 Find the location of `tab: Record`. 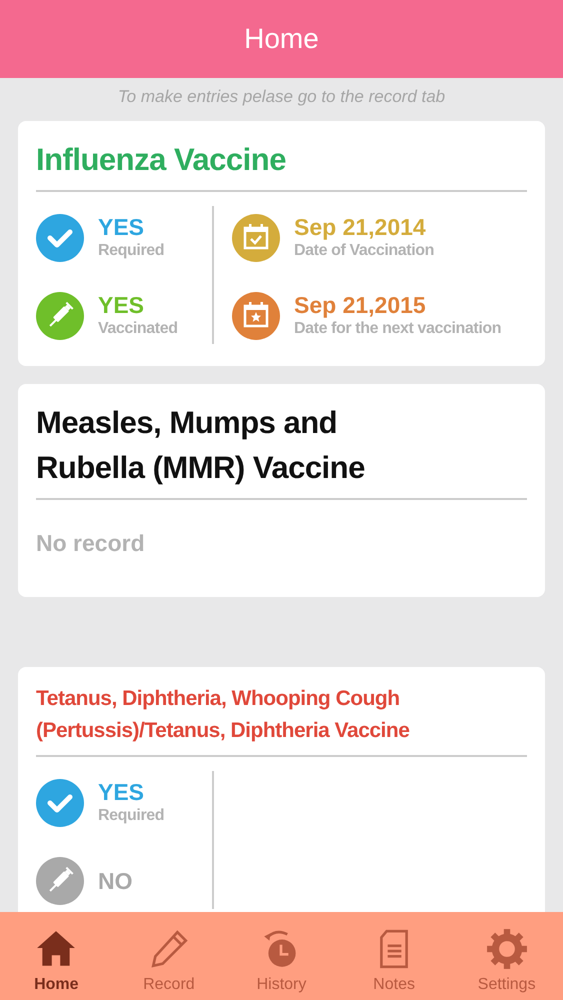

tab: Record is located at coordinates (169, 956).